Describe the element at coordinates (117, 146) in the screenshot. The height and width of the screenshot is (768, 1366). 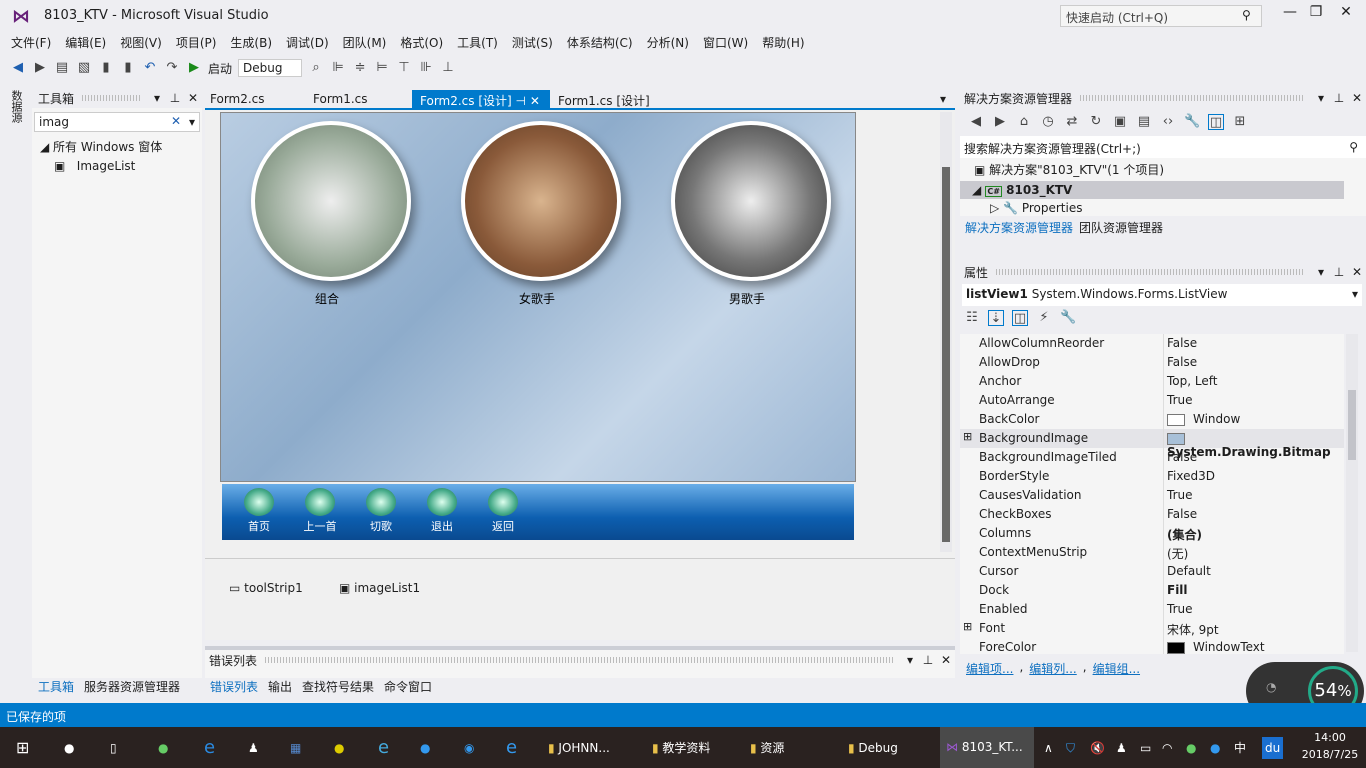
I see `toolbox-group: ◢ 所有 Windows 窗体` at that location.